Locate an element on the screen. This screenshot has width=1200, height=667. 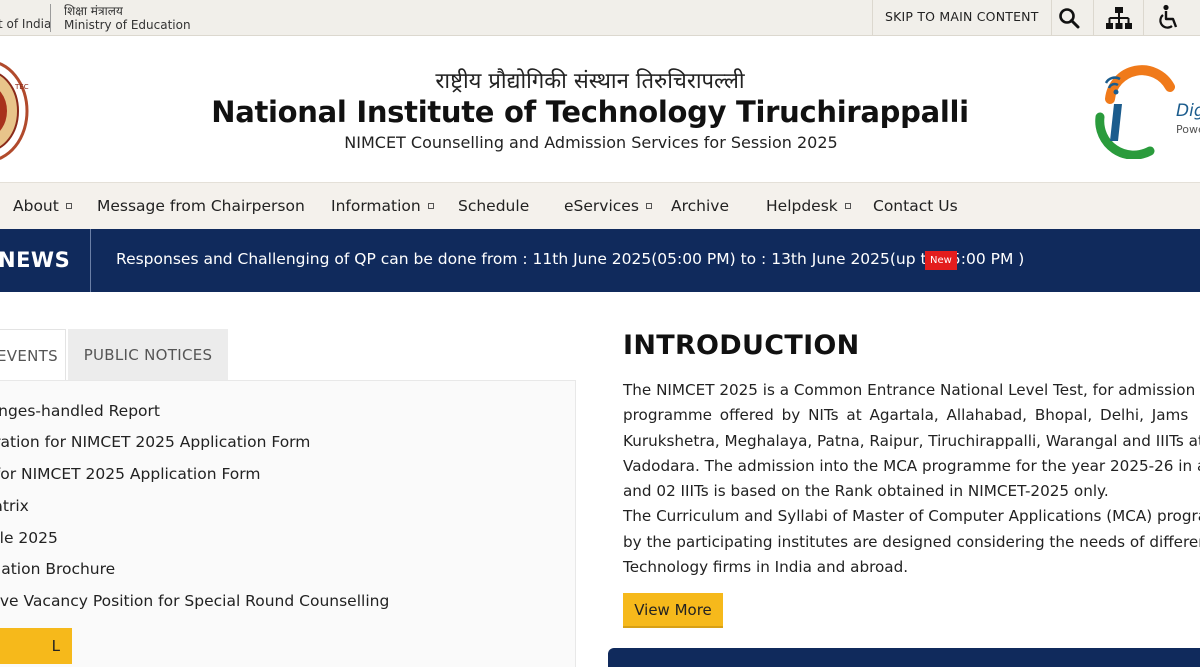
list-item: llenges-handled Report is located at coordinates (80, 411).